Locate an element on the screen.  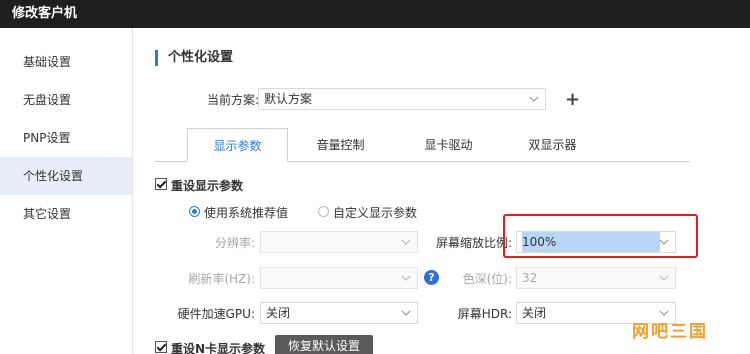
gpu-accel-label: 硬件加速GPU: is located at coordinates (216, 314).